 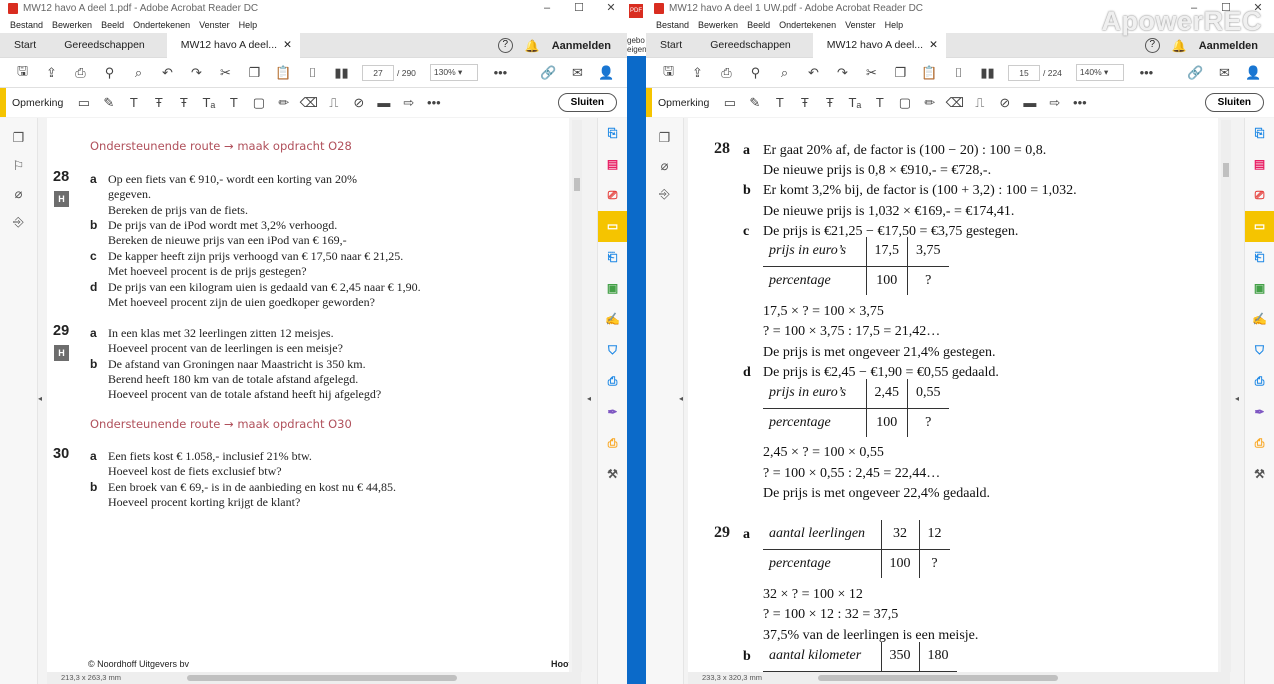 What do you see at coordinates (754, 103) in the screenshot?
I see `highlight-icon: ✎` at bounding box center [754, 103].